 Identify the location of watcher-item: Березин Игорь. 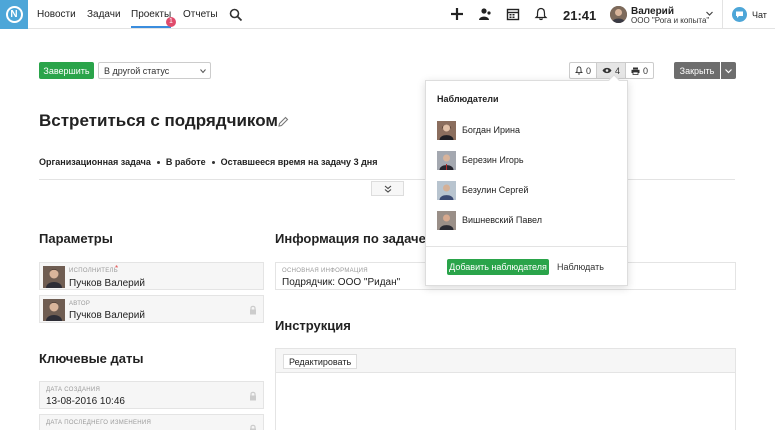
(480, 160).